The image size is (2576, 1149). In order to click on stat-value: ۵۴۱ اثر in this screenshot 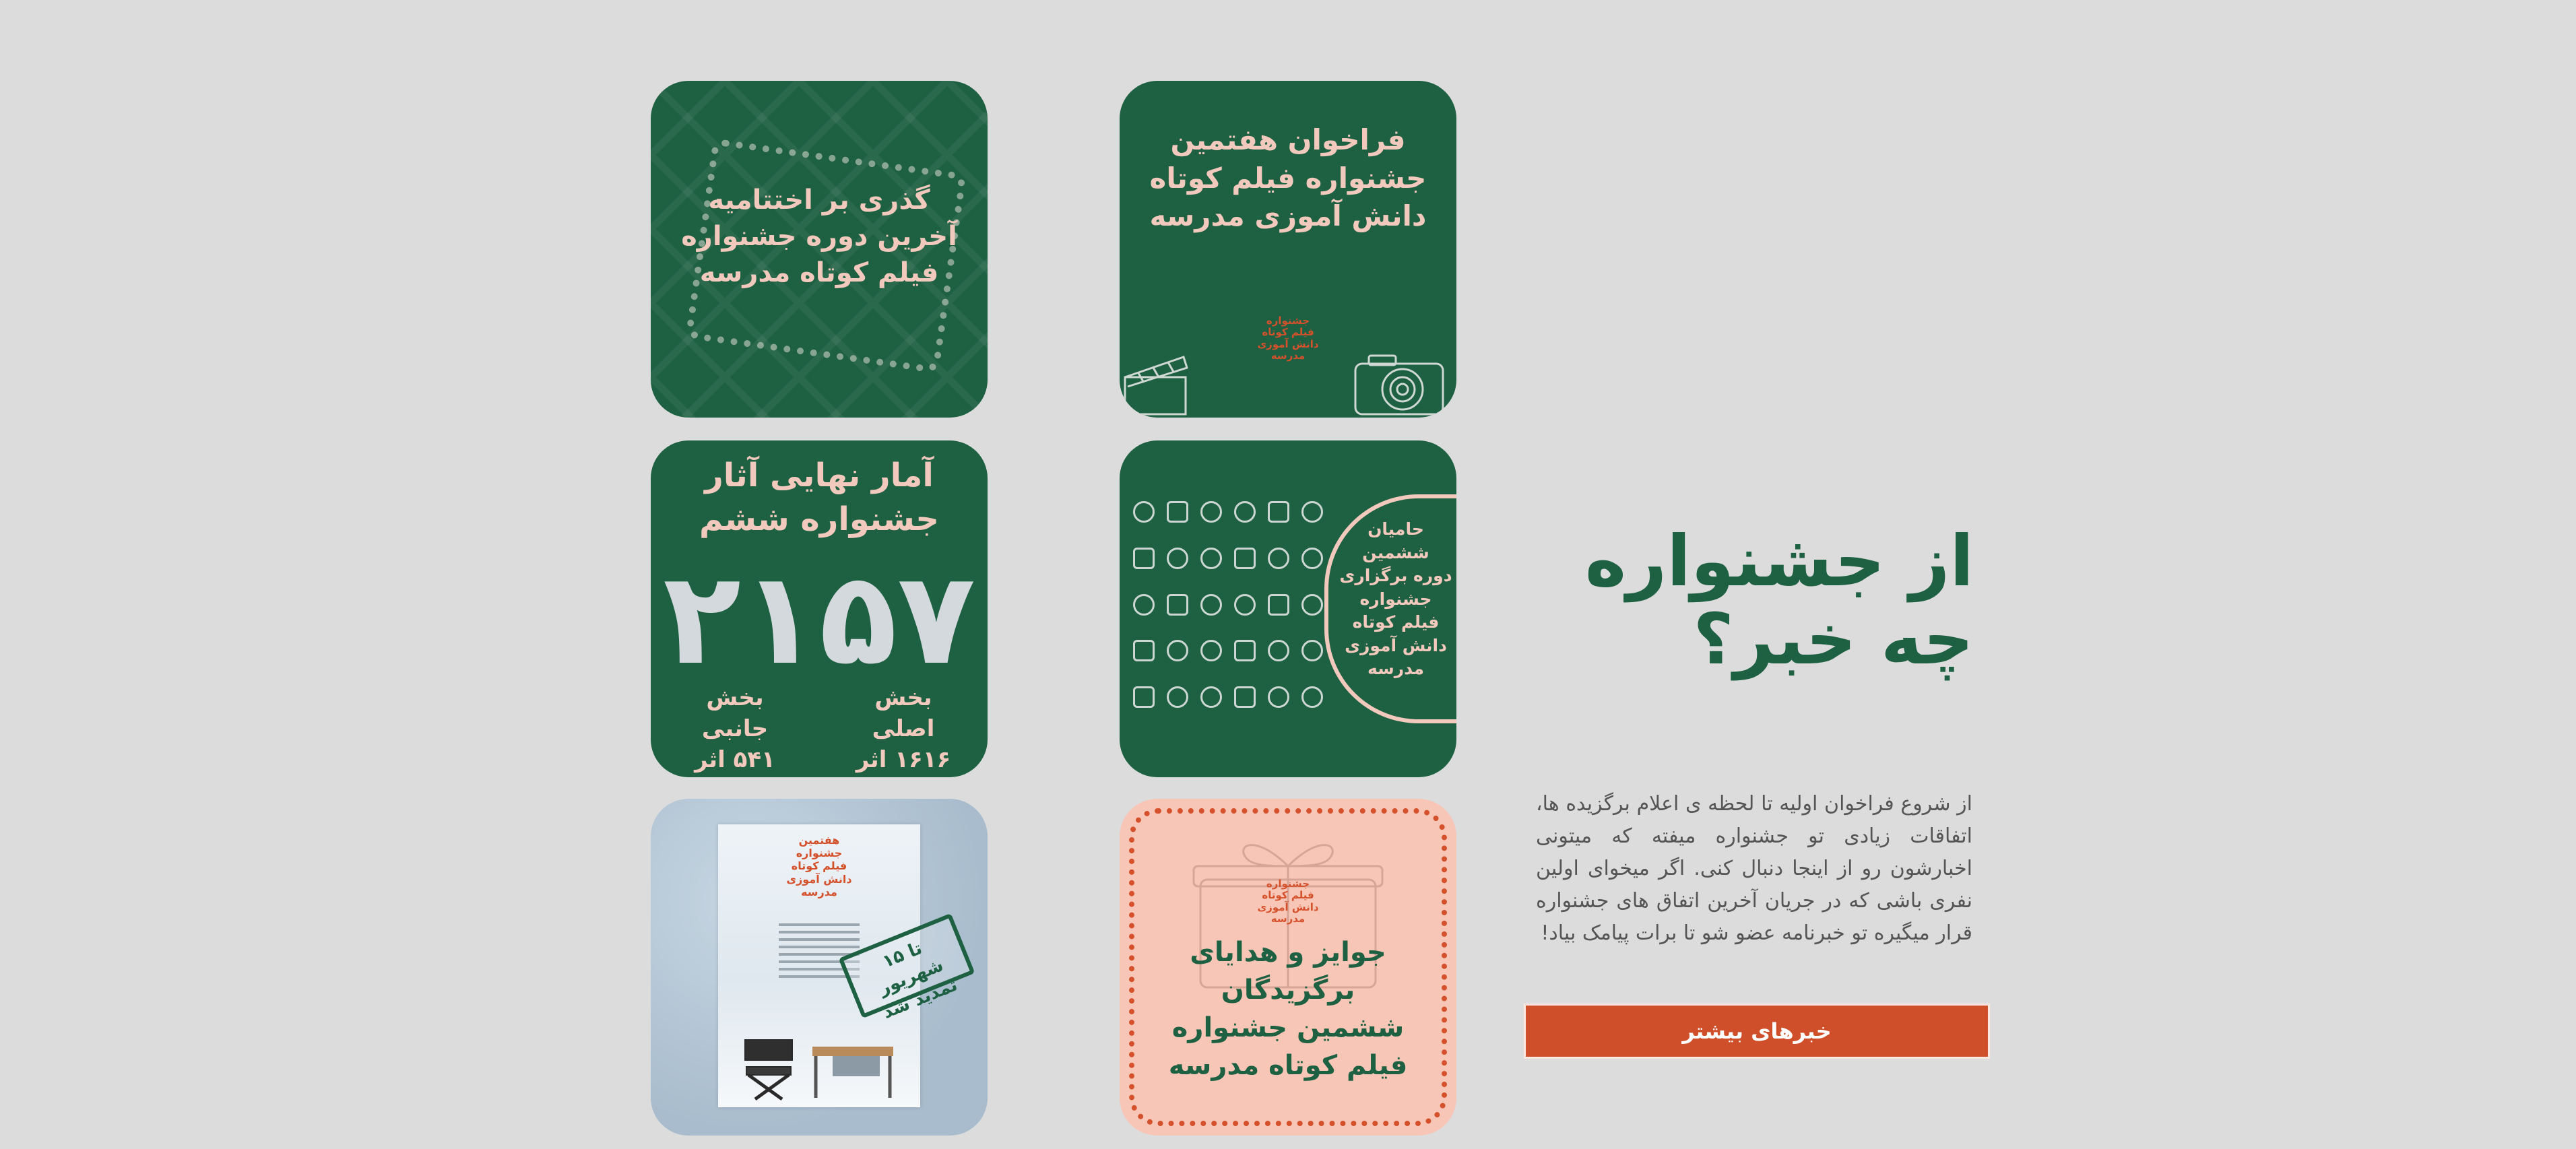, I will do `click(735, 759)`.